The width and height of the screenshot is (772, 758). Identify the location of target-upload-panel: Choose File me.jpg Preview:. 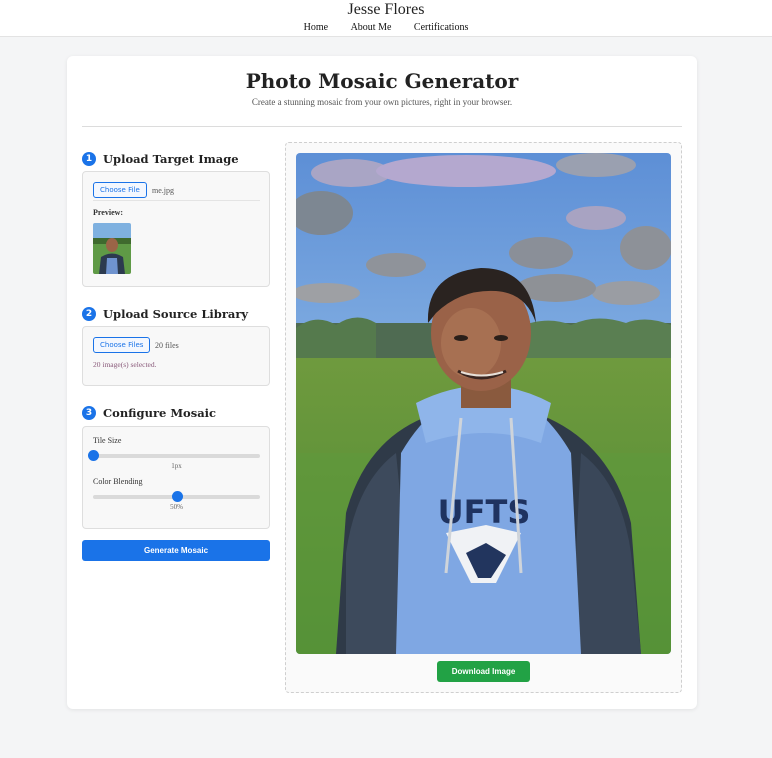
(176, 229).